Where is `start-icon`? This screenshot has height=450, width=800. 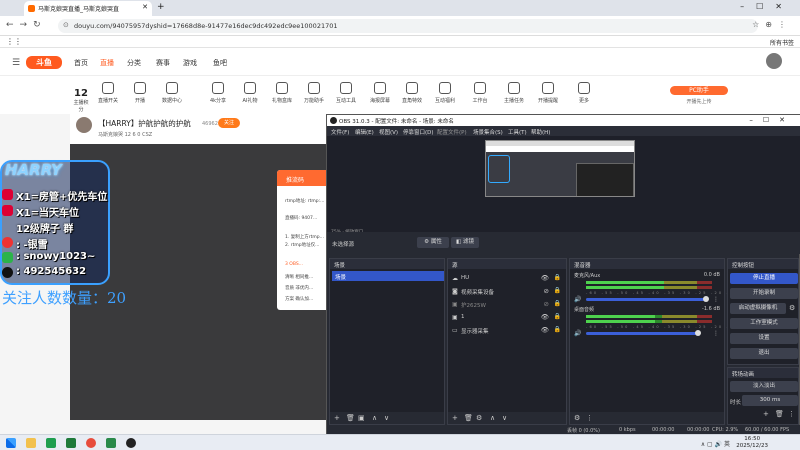 start-icon is located at coordinates (11, 443).